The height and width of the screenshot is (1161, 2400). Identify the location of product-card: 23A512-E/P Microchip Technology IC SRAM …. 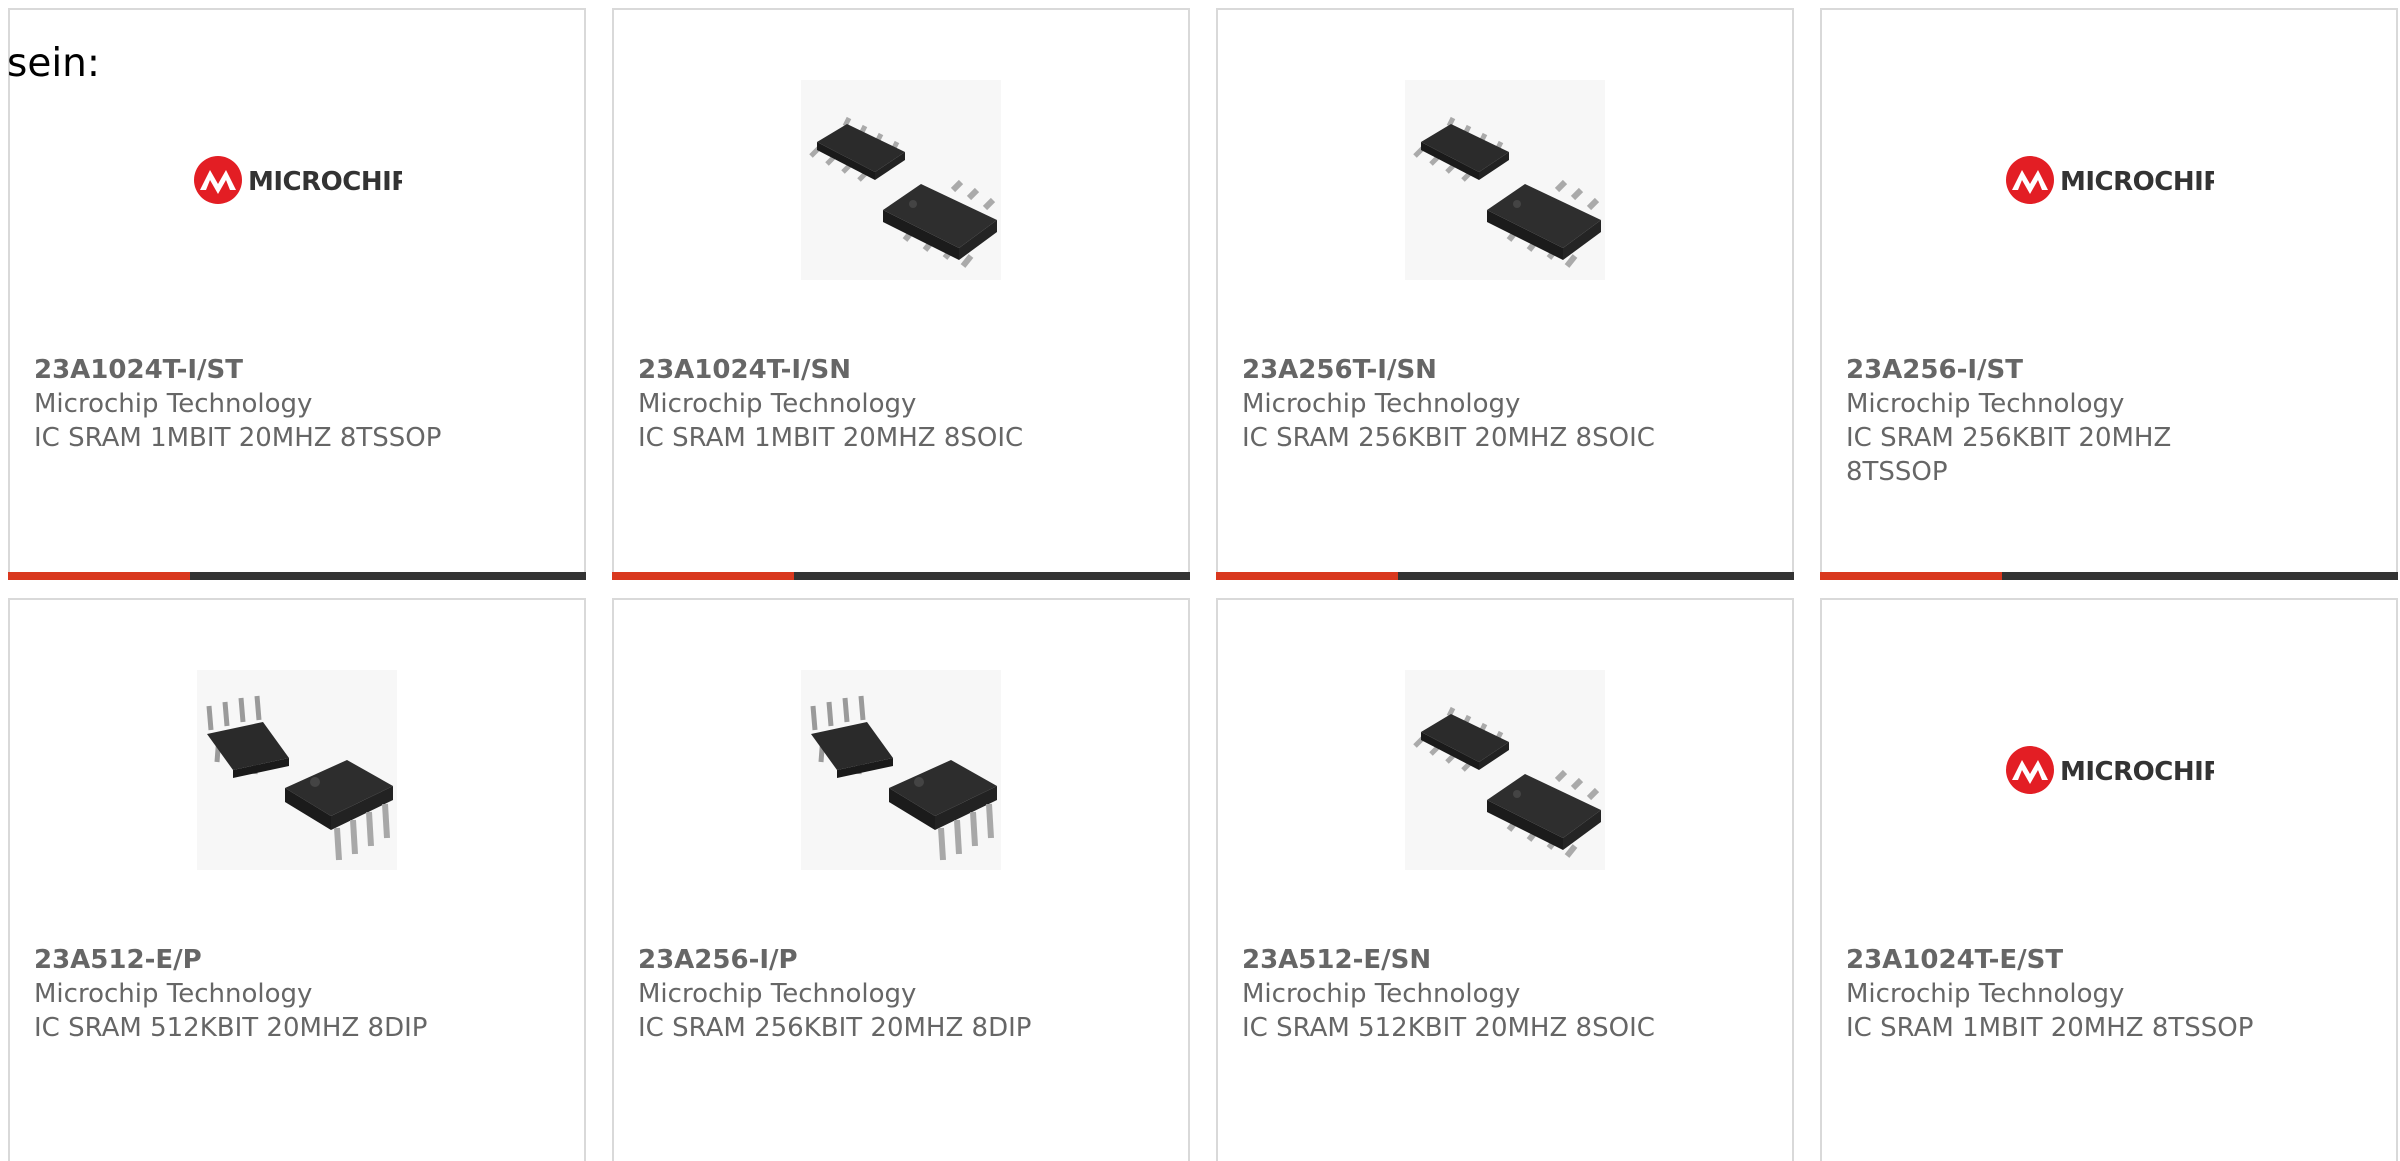
(297, 879).